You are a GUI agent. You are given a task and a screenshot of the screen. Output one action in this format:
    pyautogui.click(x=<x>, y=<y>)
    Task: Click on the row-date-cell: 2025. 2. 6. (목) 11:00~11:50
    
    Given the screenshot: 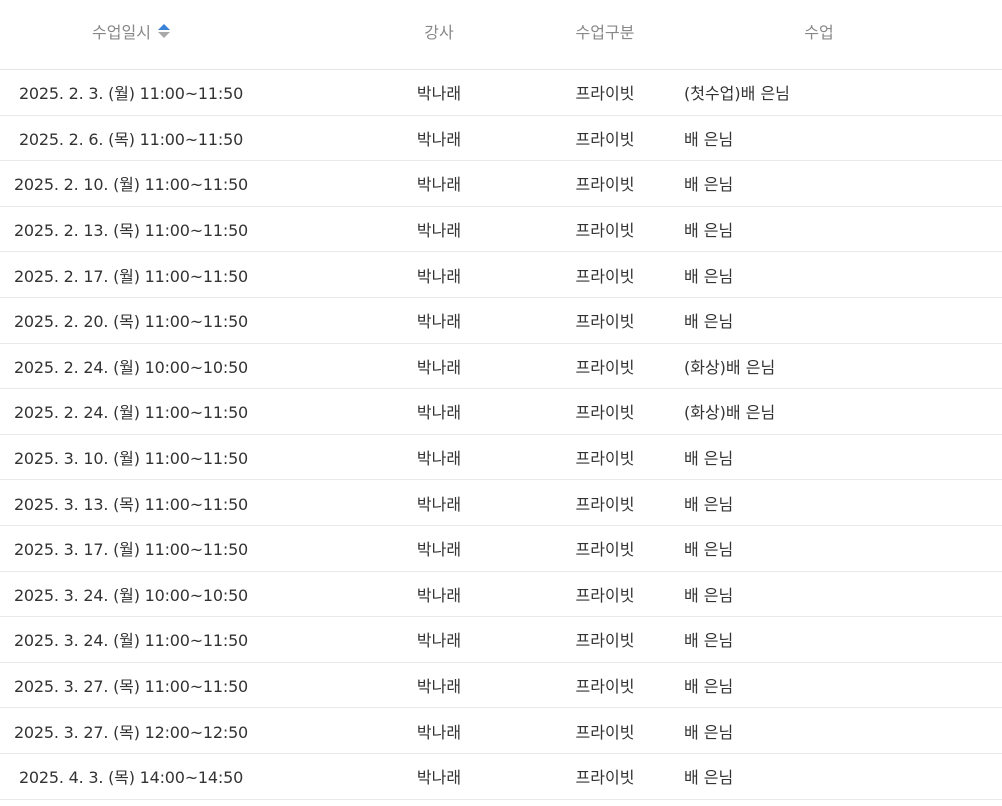 What is the action you would take?
    pyautogui.click(x=131, y=138)
    